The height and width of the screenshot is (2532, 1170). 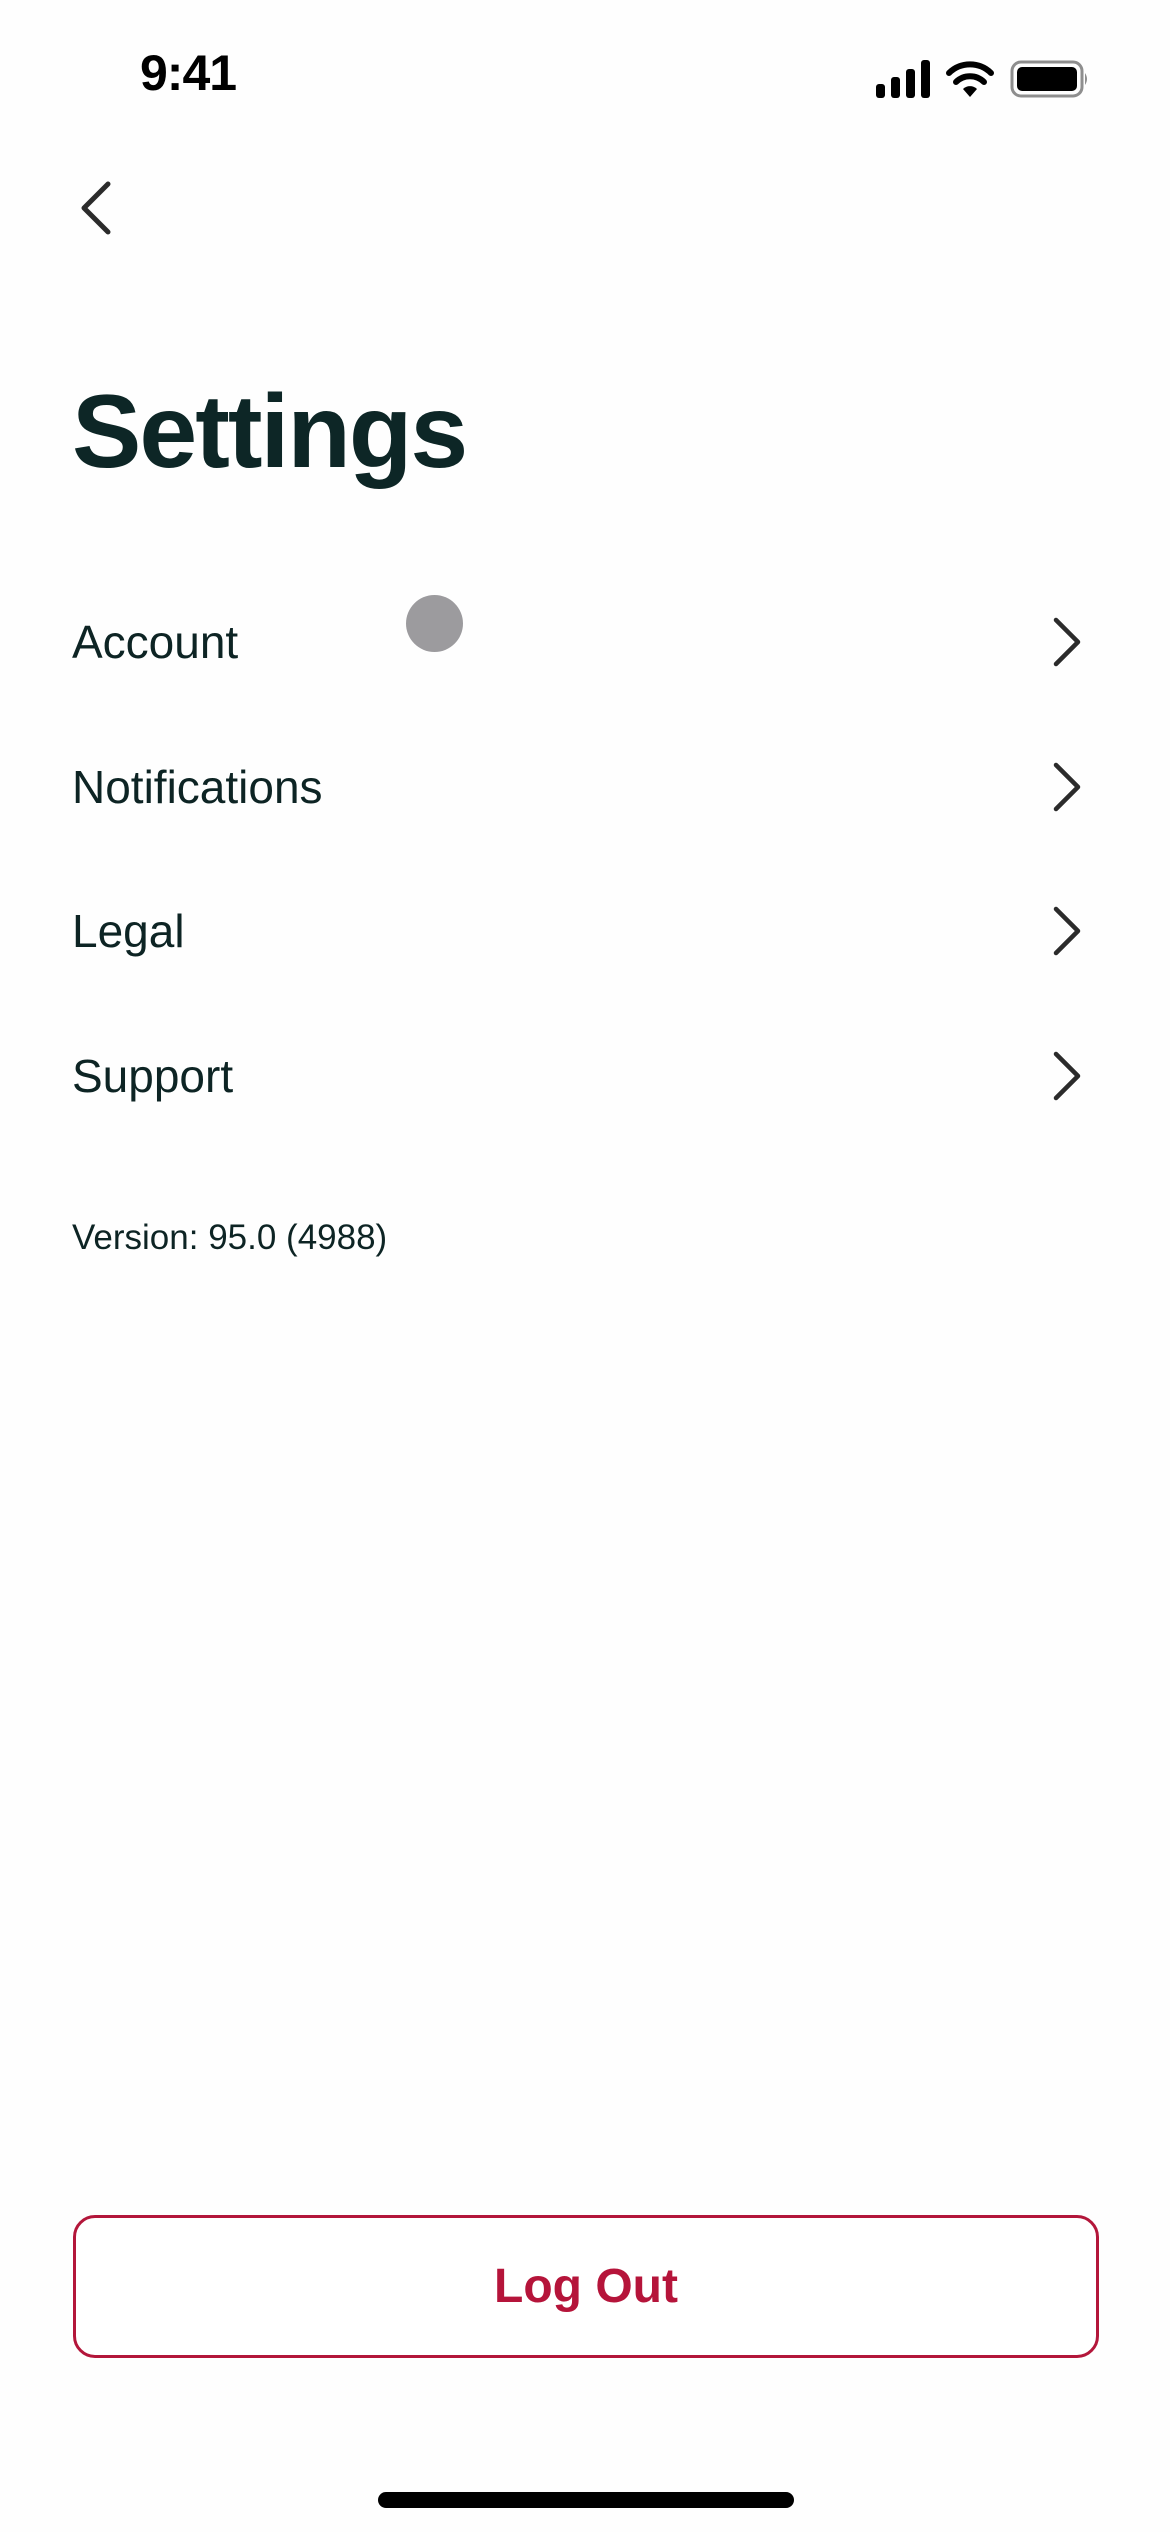 I want to click on menu-item-label: Legal, so click(x=128, y=931).